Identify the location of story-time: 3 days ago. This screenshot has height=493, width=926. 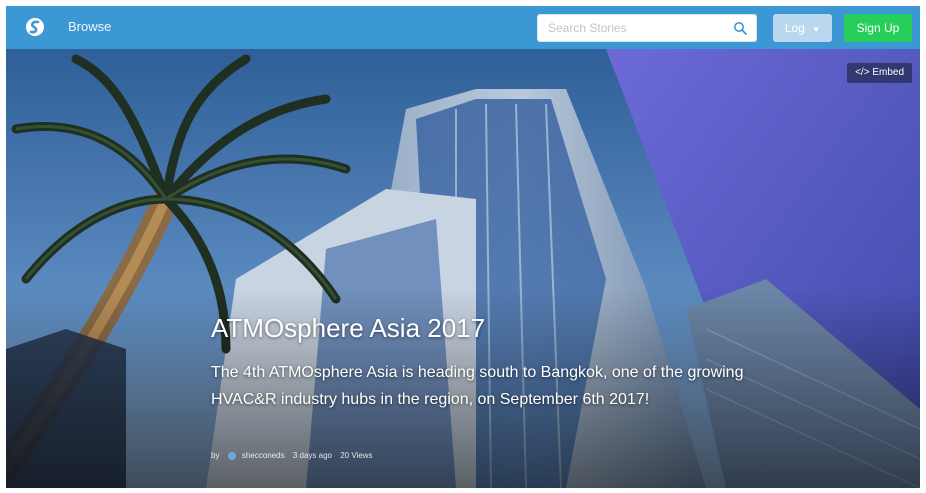
(312, 455).